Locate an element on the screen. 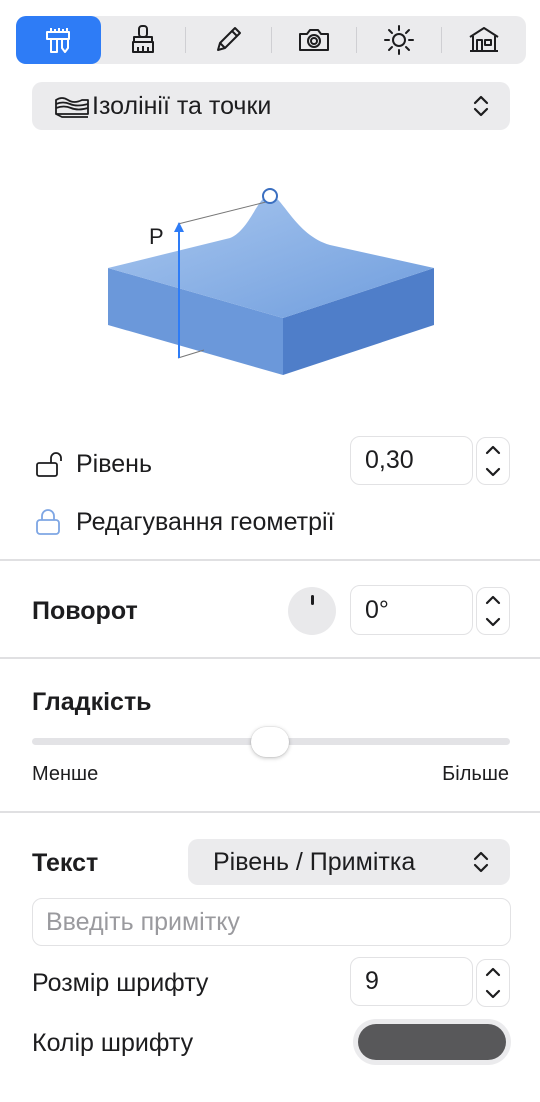 This screenshot has width=540, height=1102. pencil-icon is located at coordinates (229, 39).